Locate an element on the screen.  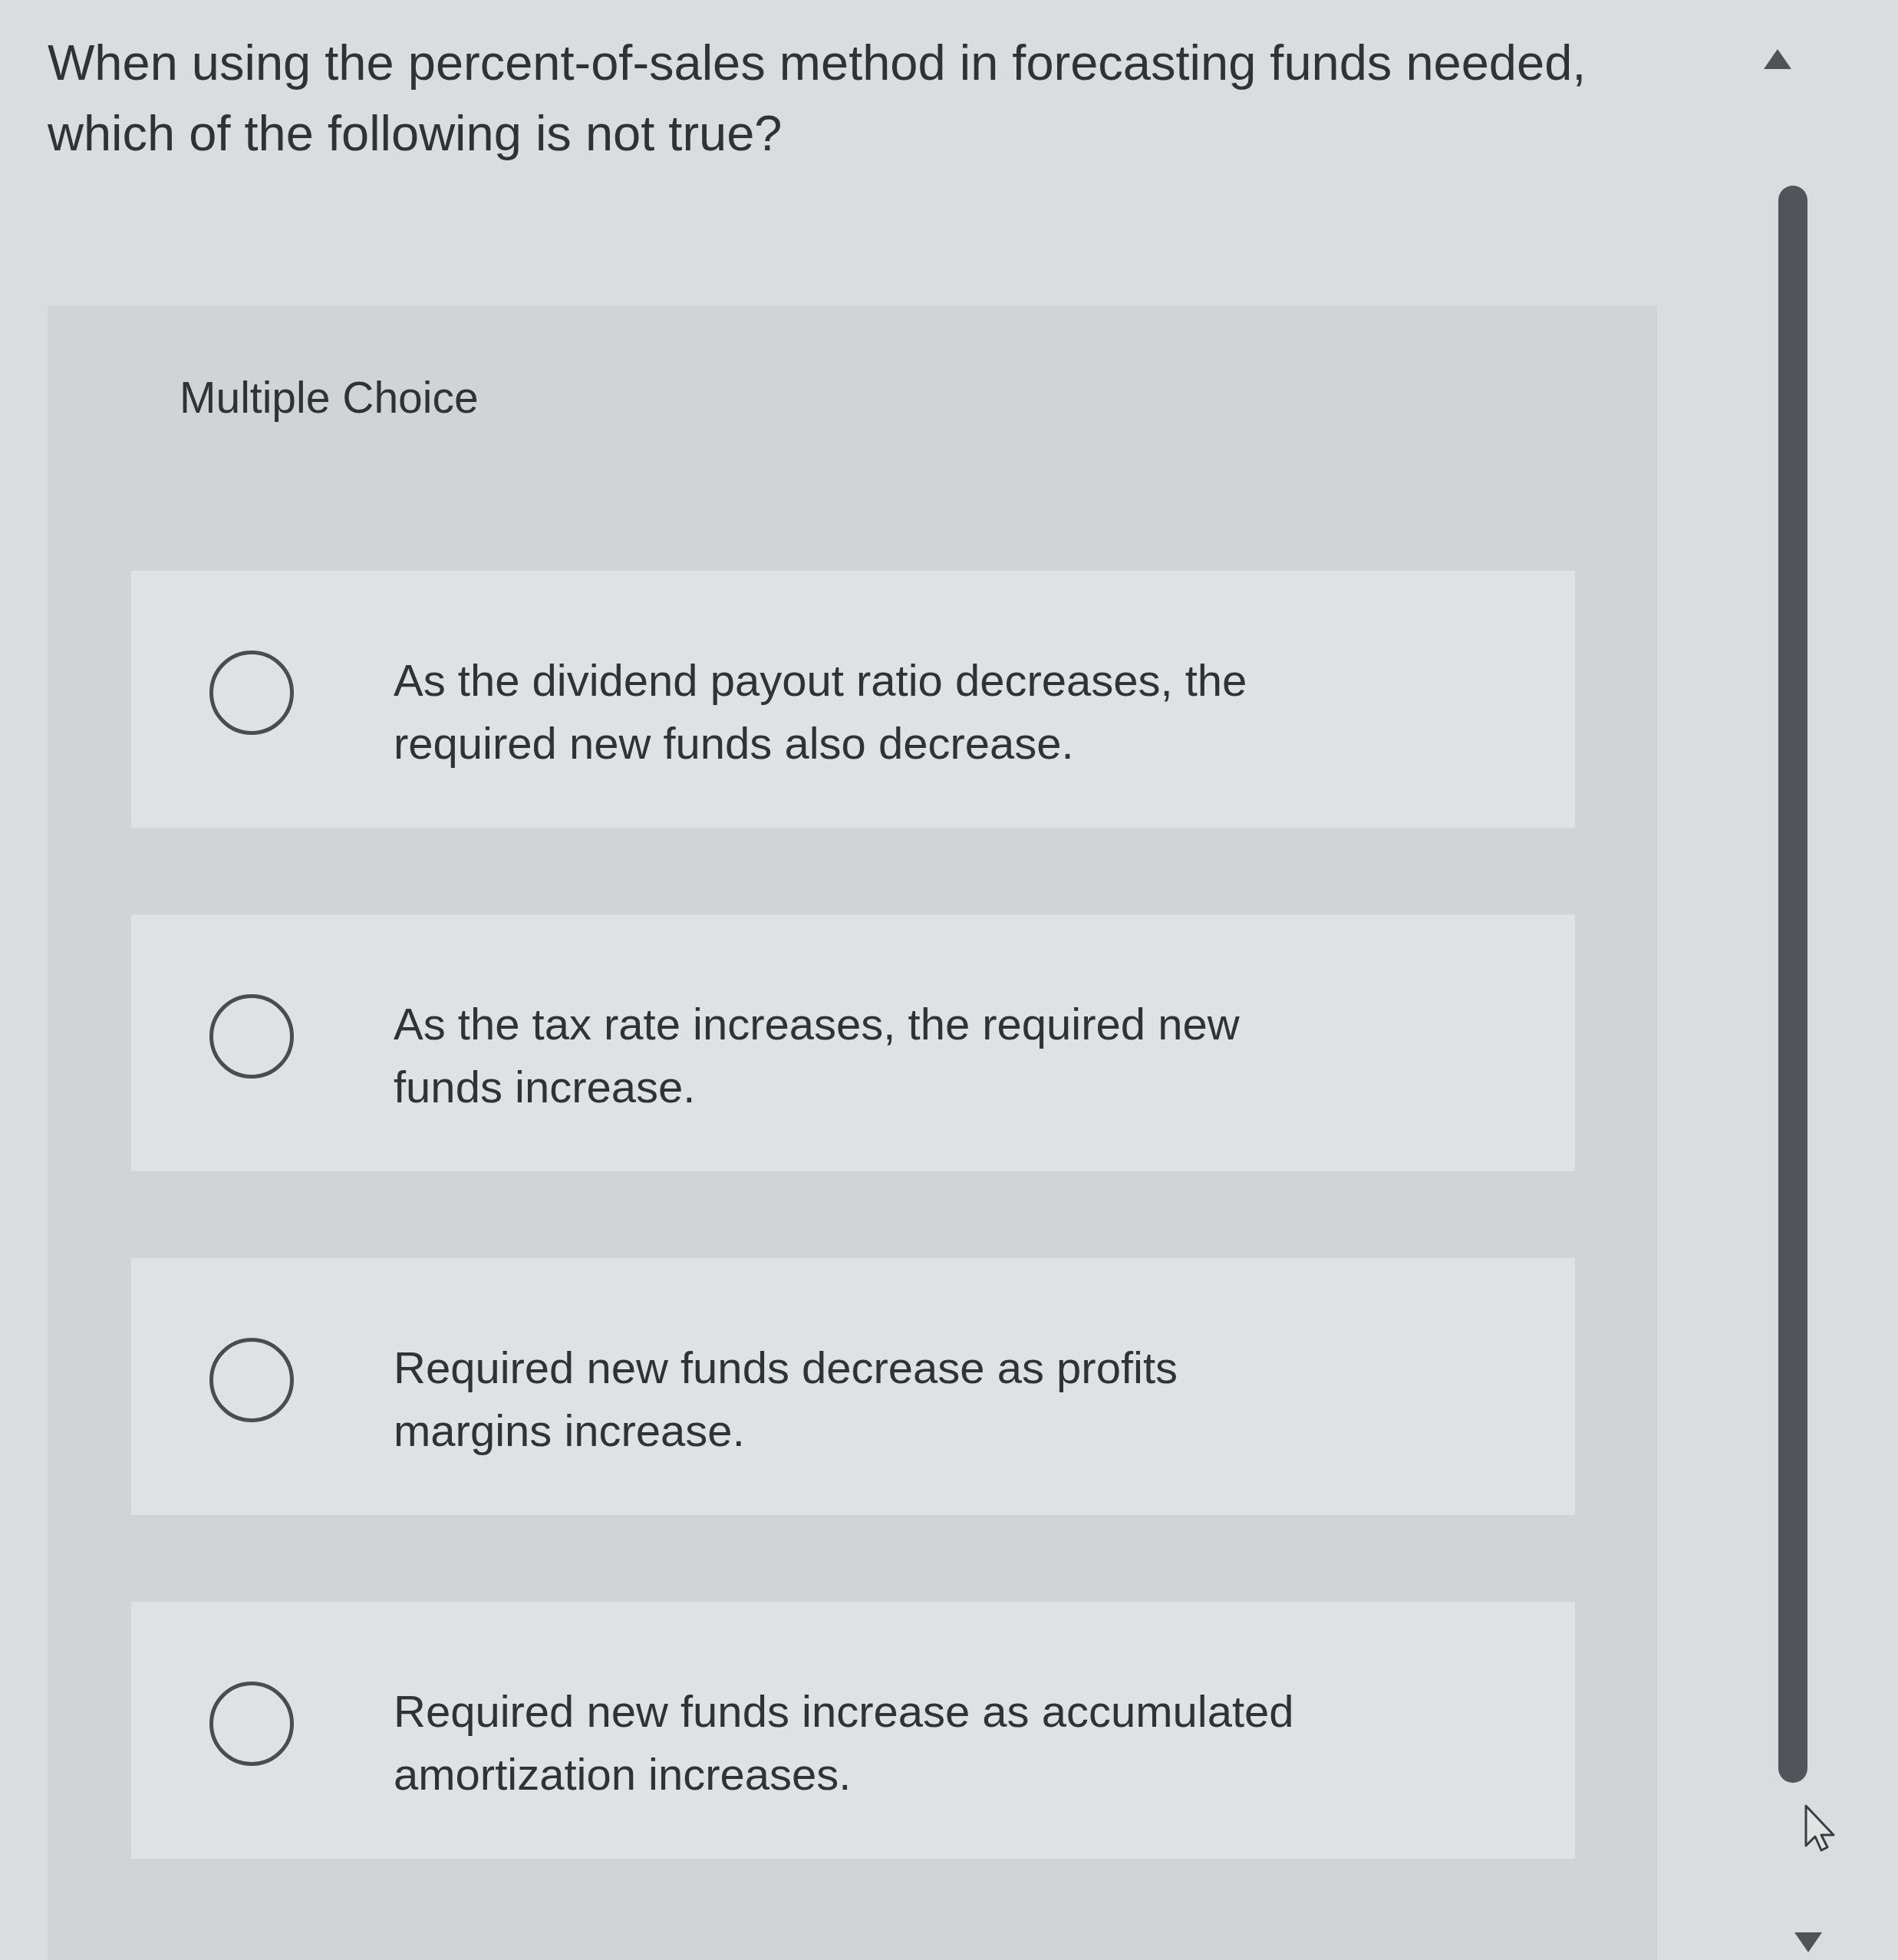
scroll-down-button is located at coordinates (1809, 1942).